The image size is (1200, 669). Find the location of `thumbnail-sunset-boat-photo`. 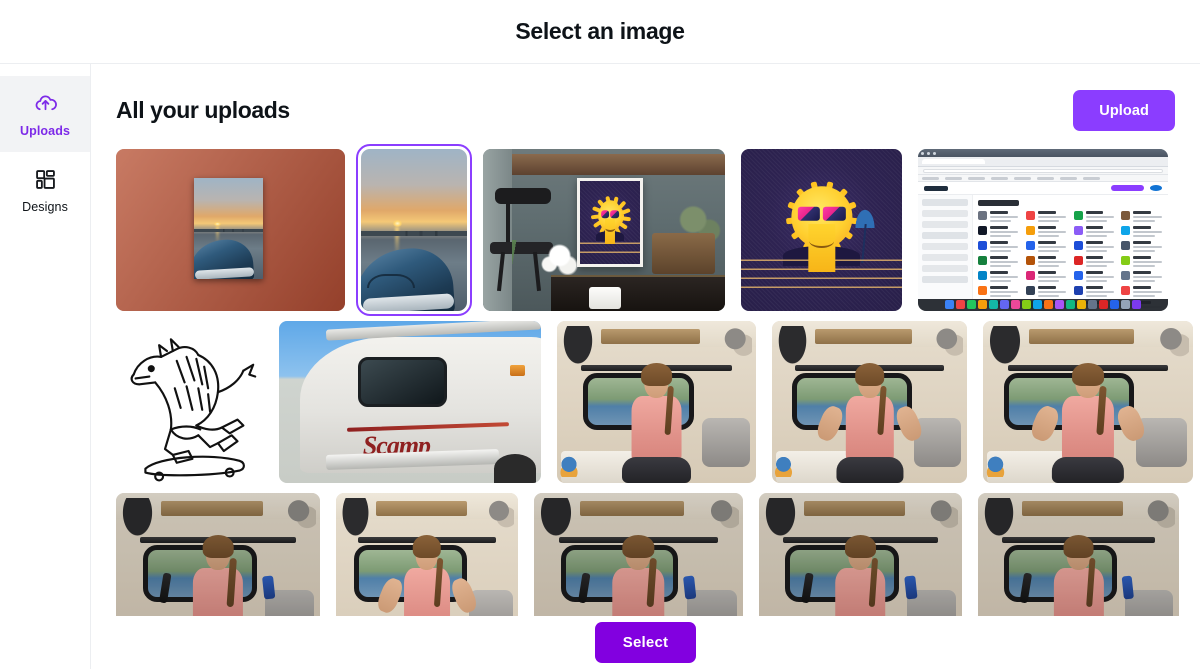

thumbnail-sunset-boat-photo is located at coordinates (414, 230).